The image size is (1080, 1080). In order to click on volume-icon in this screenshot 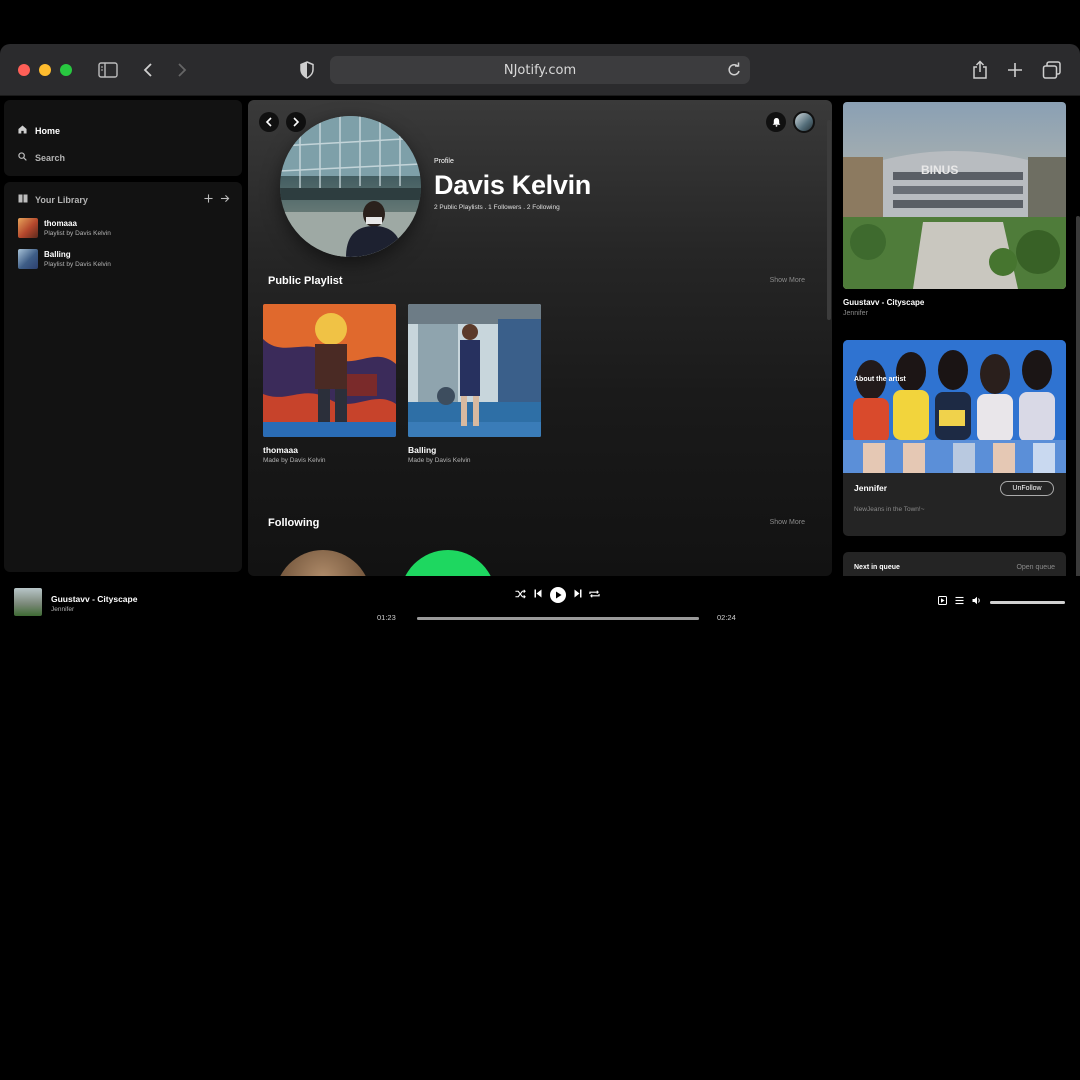, I will do `click(977, 600)`.